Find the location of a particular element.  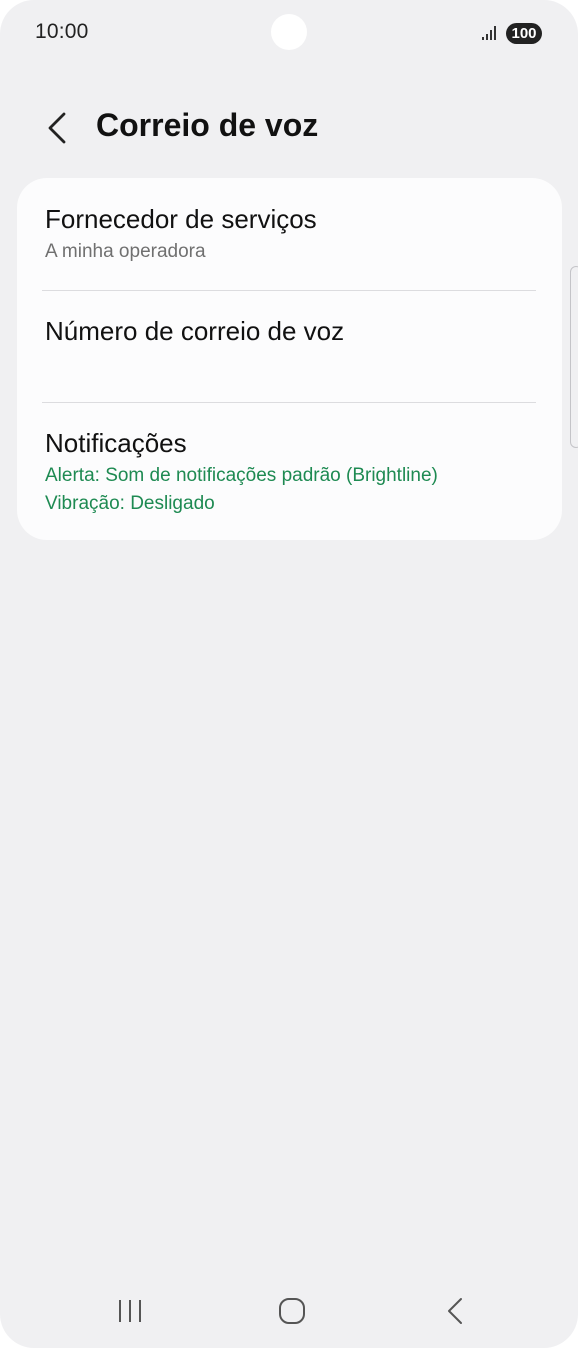

notifications-vibration-value: Vibração: Desligado is located at coordinates (130, 503).